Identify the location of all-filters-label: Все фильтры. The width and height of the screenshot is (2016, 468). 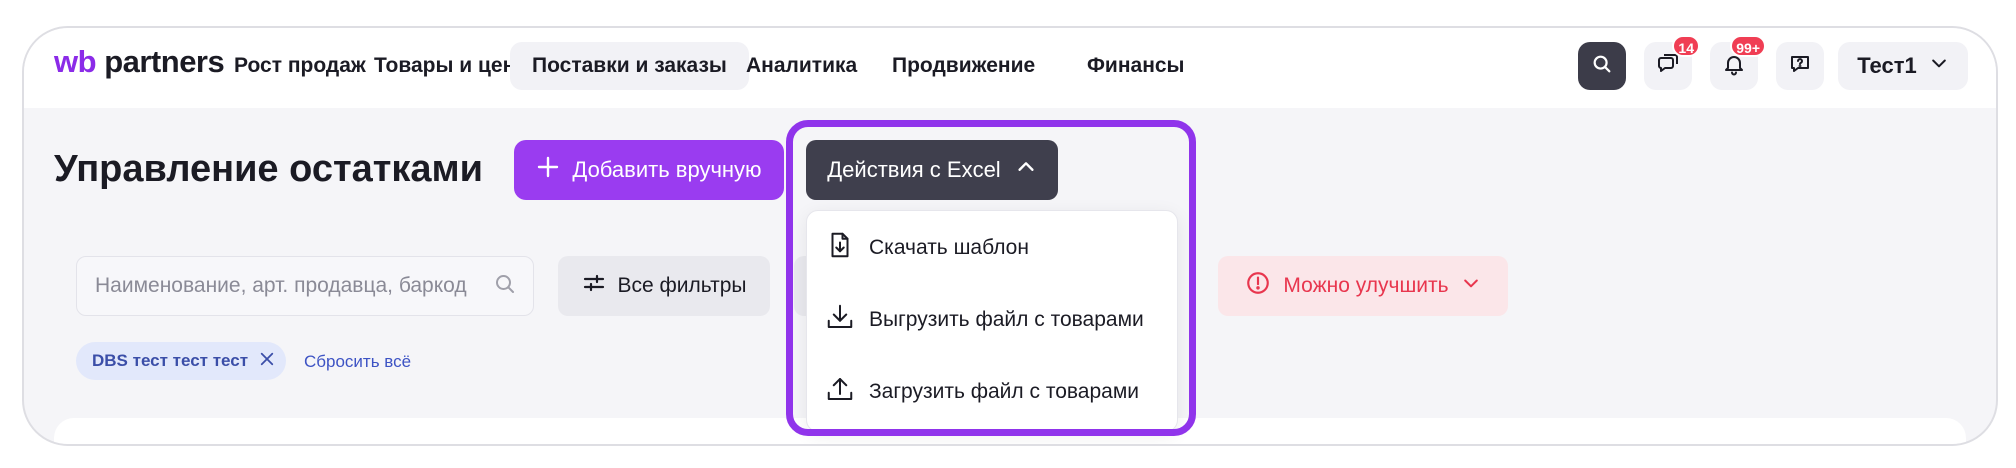
(682, 285).